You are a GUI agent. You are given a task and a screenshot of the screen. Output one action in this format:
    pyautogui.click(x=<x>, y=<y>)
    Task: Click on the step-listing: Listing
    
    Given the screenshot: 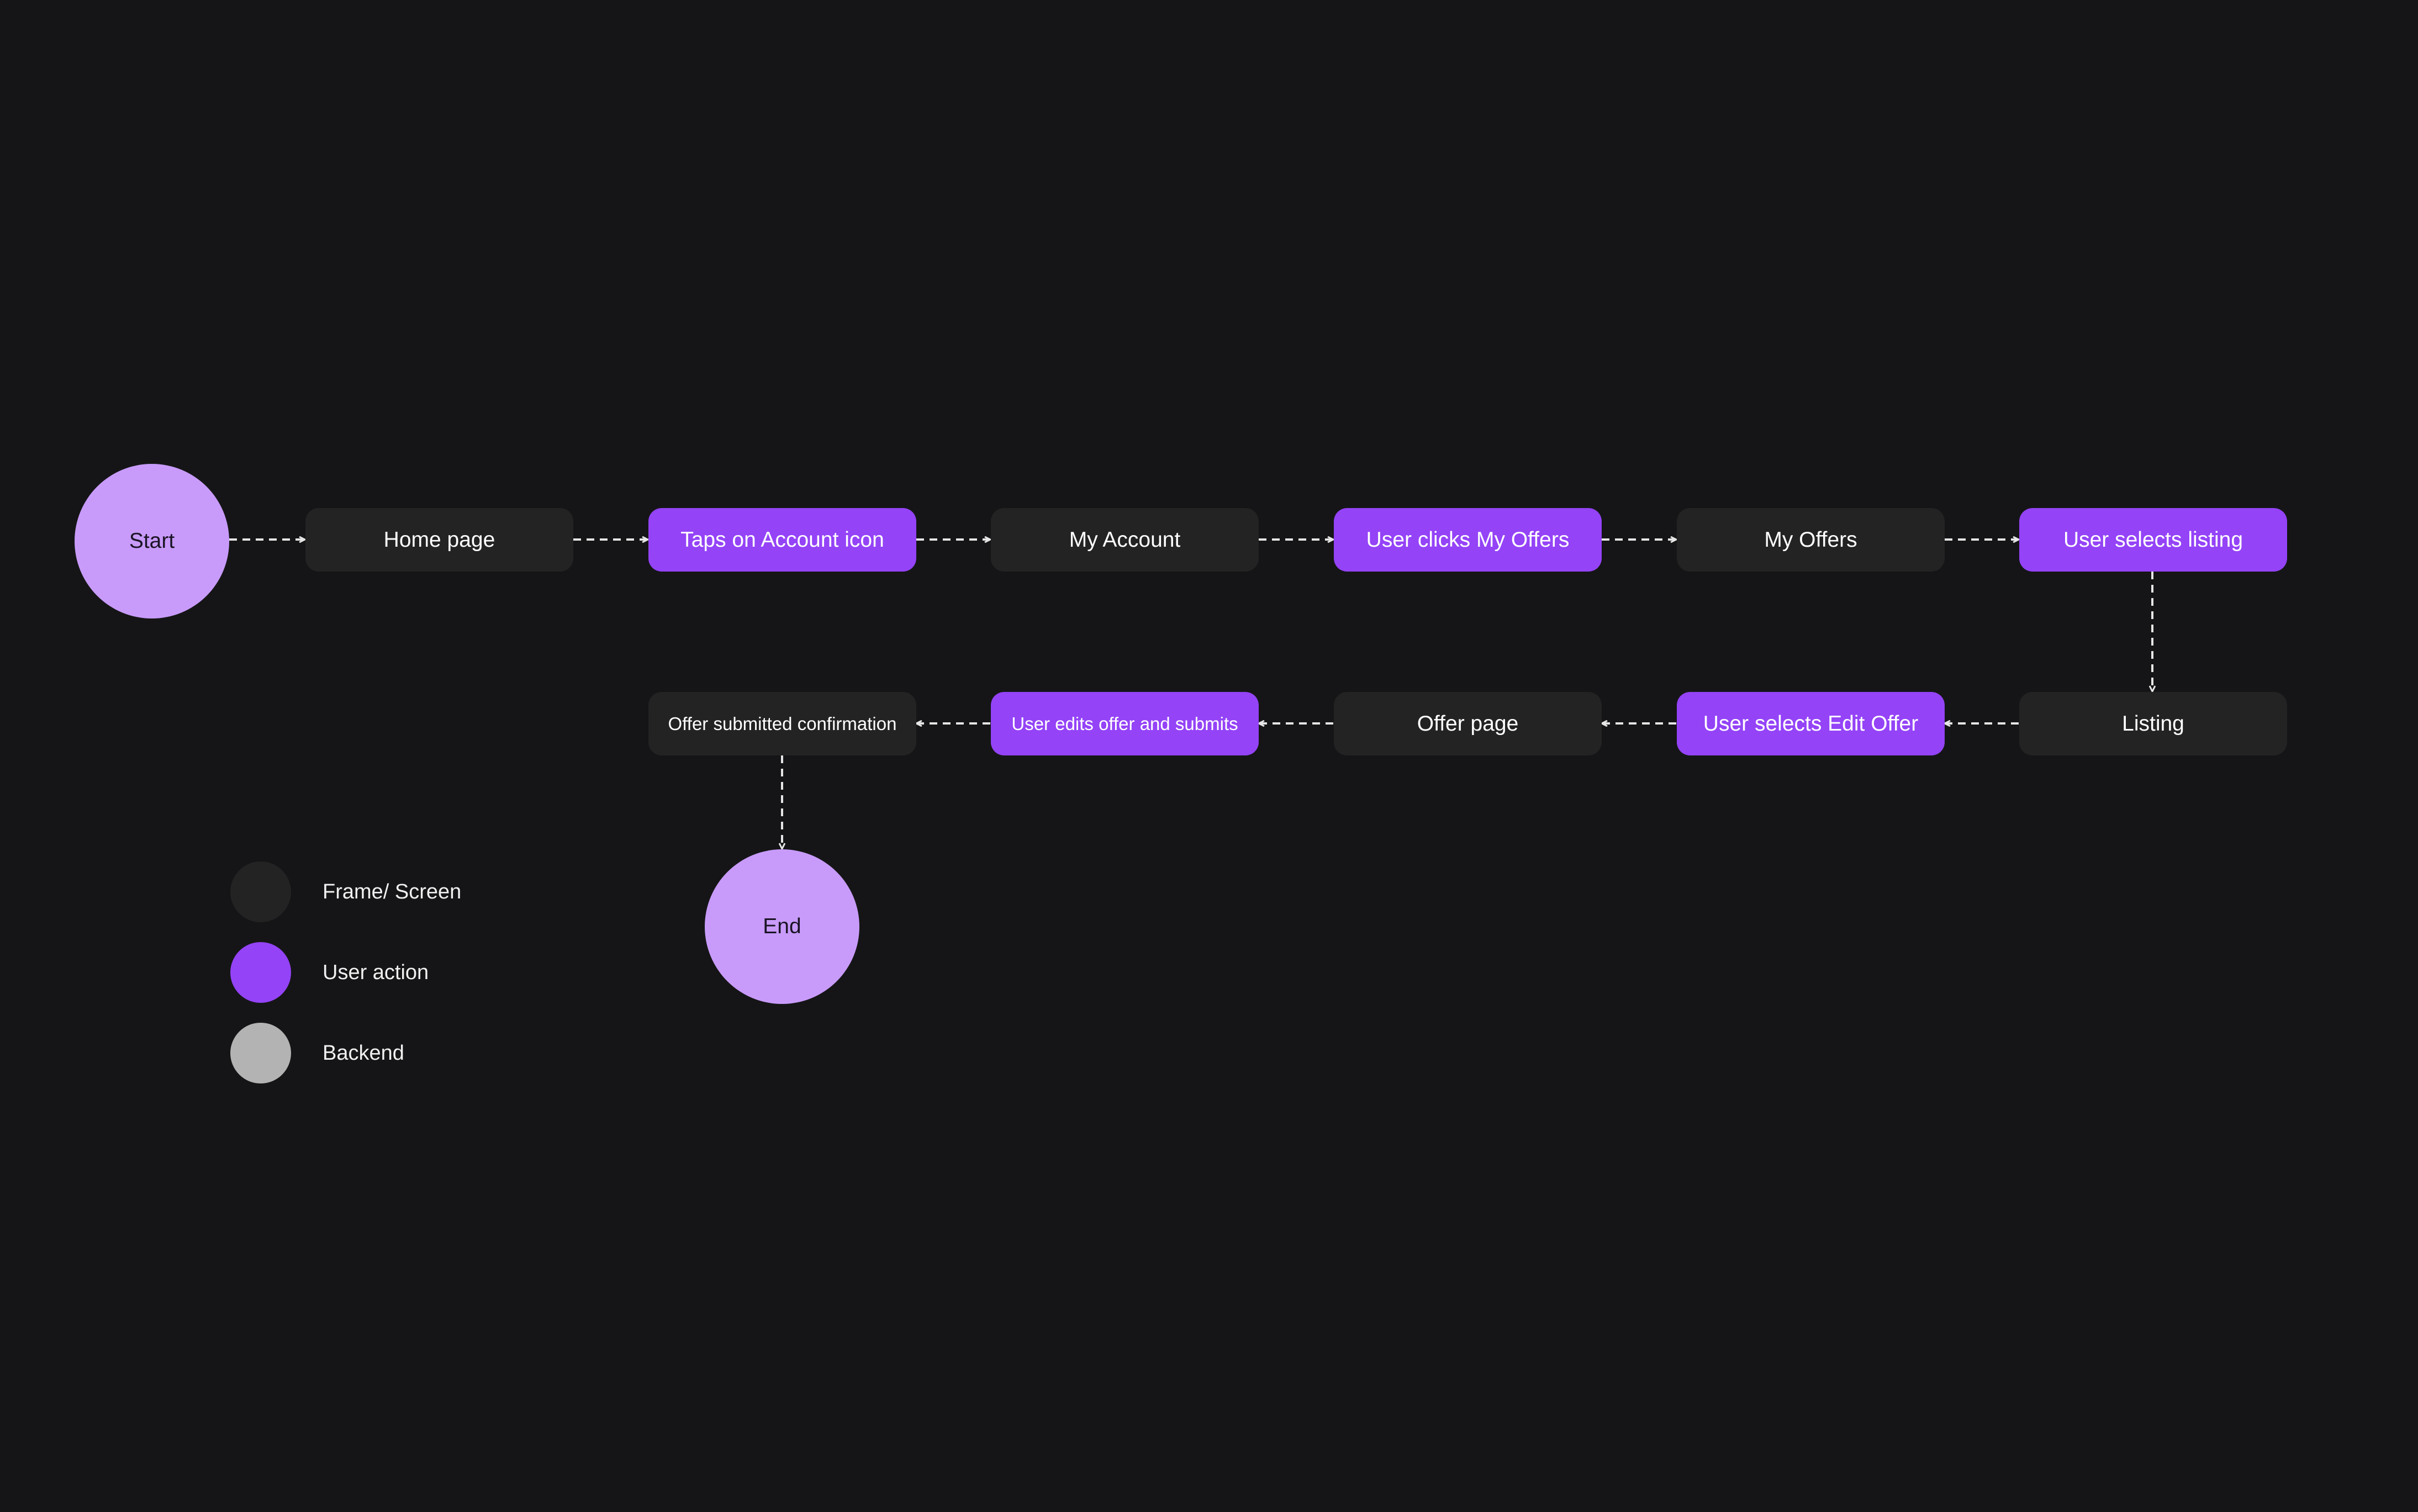 What is the action you would take?
    pyautogui.click(x=2153, y=723)
    